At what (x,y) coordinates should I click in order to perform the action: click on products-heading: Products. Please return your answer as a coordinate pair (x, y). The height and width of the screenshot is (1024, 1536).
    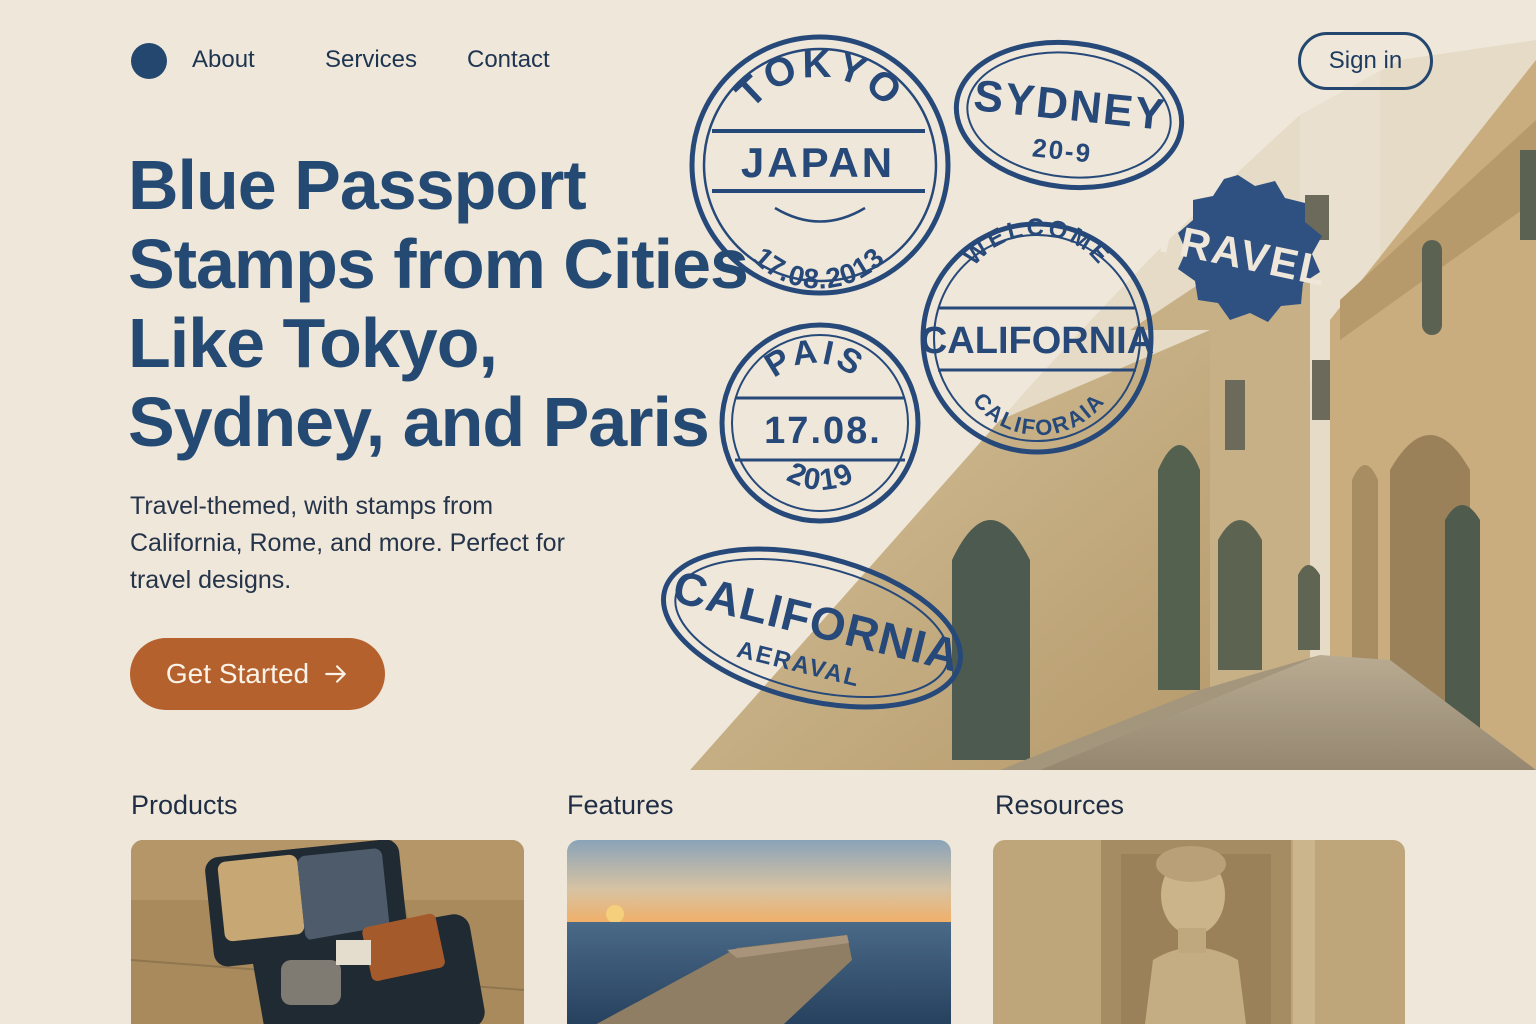
    Looking at the image, I should click on (184, 805).